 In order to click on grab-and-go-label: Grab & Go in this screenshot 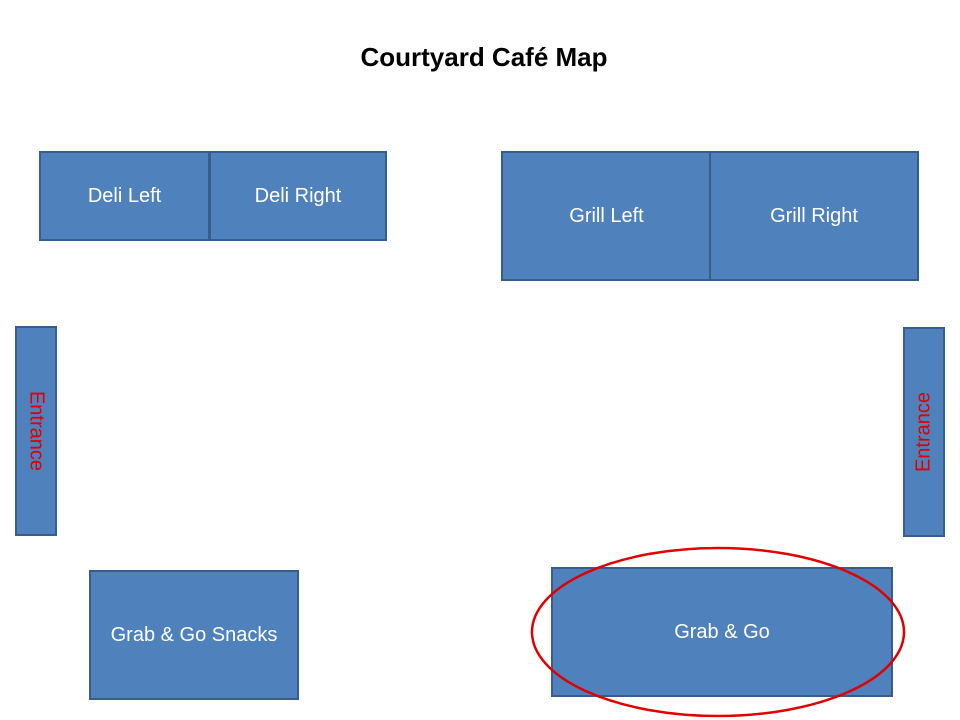, I will do `click(722, 631)`.